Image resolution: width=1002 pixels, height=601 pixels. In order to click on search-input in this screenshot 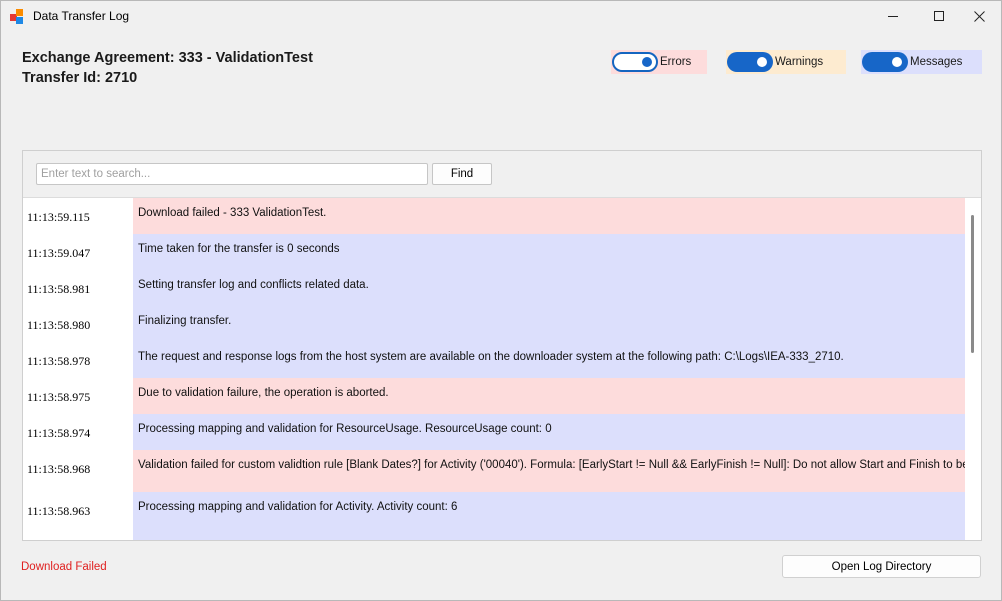, I will do `click(232, 174)`.